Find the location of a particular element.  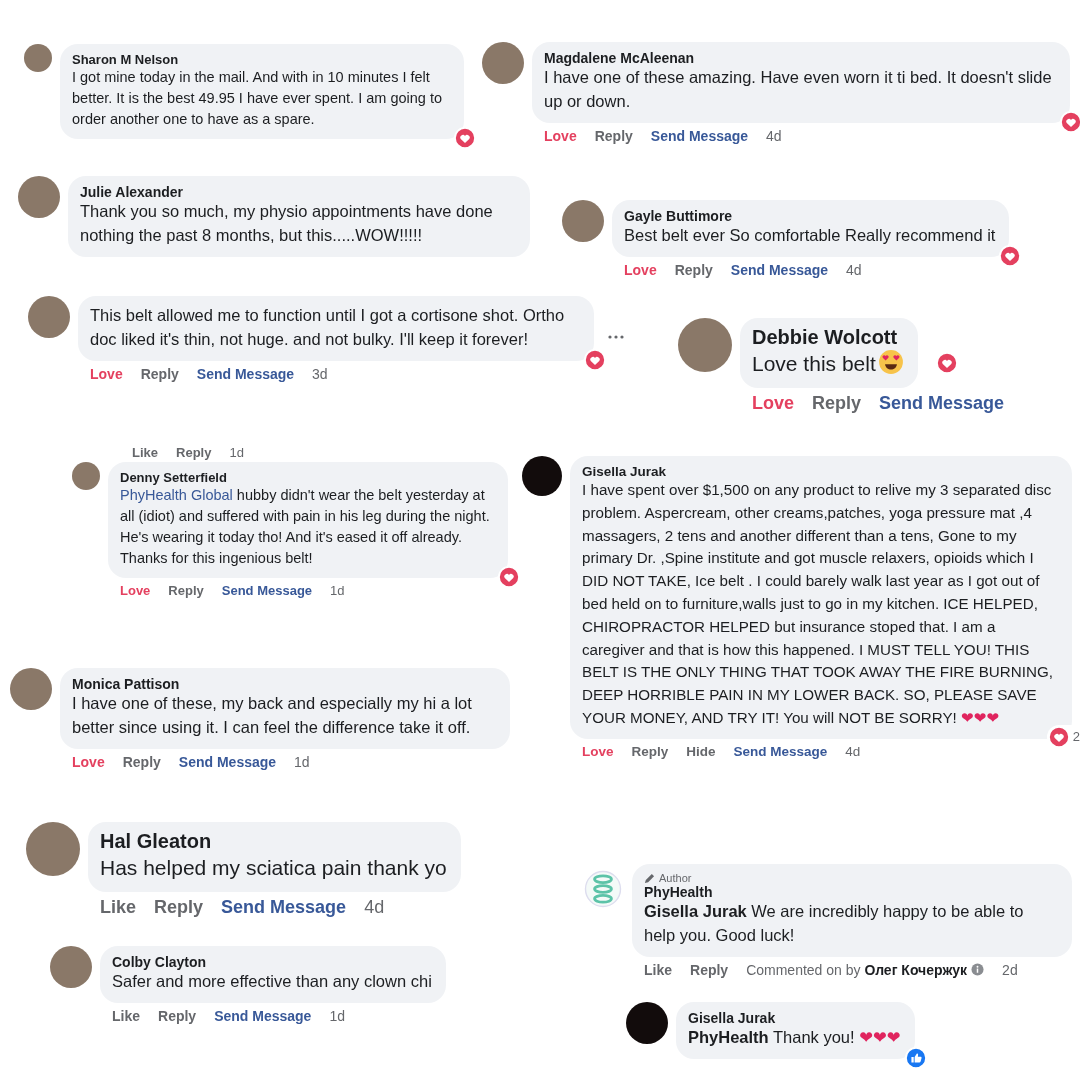

commenter-name: Hal Gleaton is located at coordinates (273, 841).